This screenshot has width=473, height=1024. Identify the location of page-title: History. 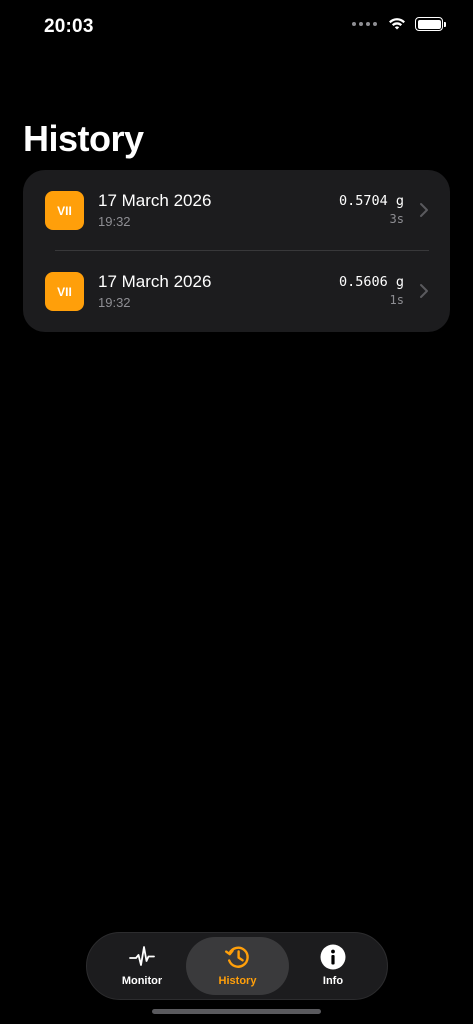
(83, 138).